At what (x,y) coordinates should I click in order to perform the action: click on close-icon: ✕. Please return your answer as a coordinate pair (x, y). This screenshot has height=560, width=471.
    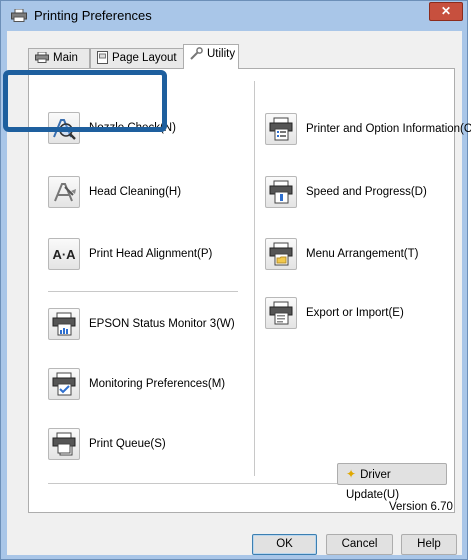
    Looking at the image, I should click on (446, 11).